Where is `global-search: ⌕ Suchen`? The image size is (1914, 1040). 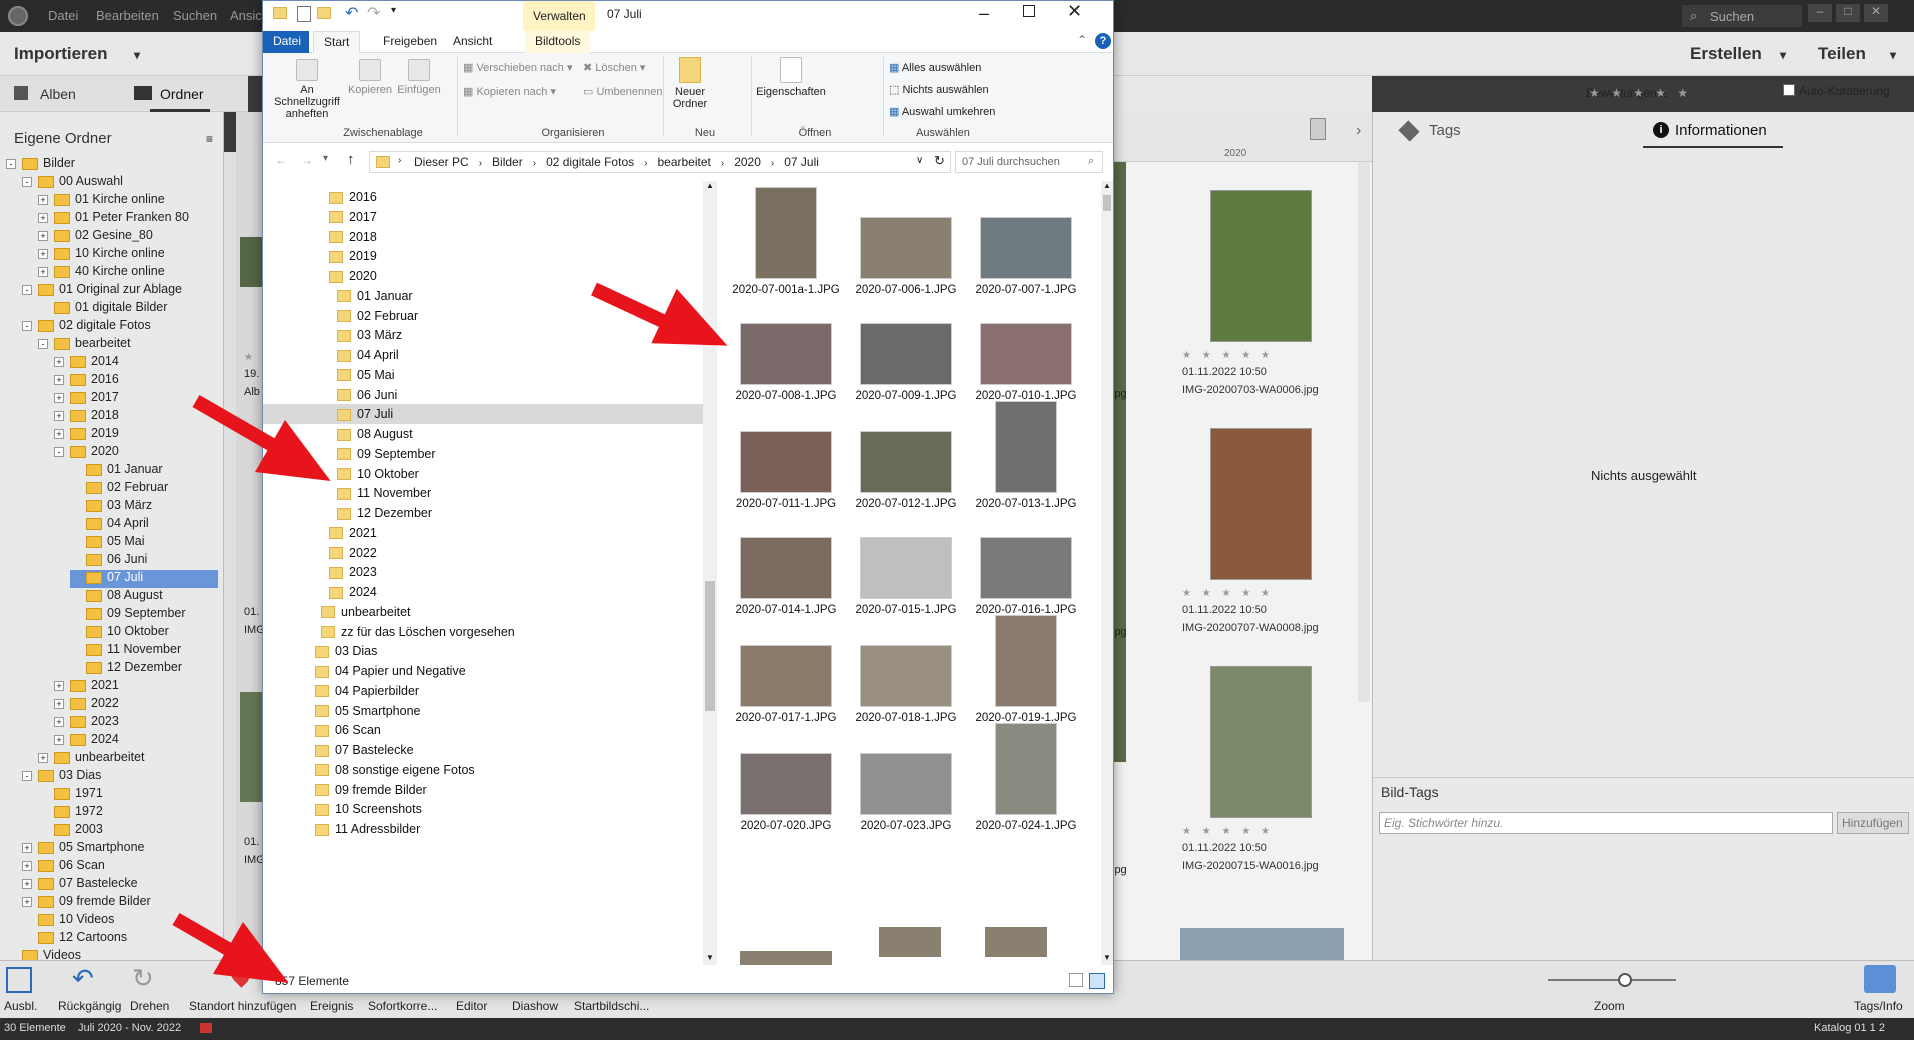 global-search: ⌕ Suchen is located at coordinates (1742, 16).